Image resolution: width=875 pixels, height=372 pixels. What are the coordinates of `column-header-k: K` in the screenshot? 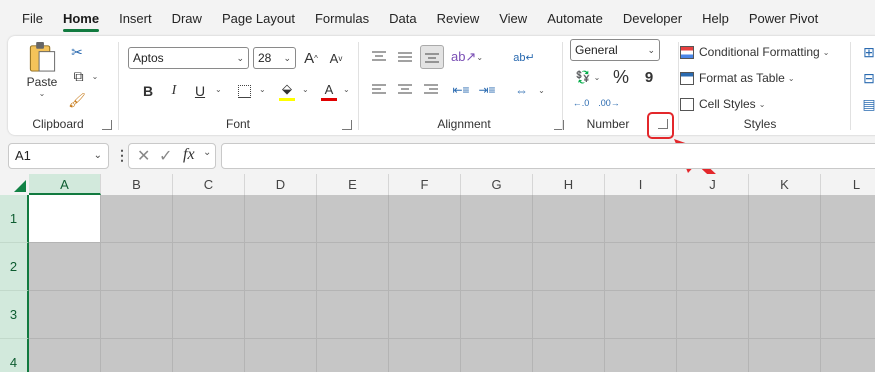 It's located at (785, 184).